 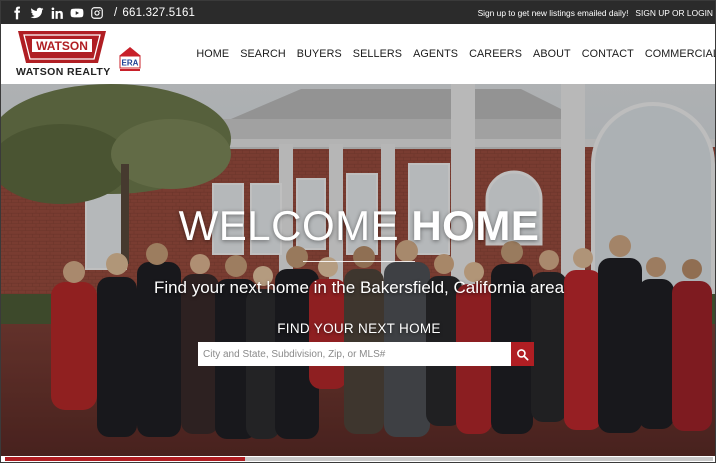 What do you see at coordinates (63, 72) in the screenshot?
I see `logo-text: WATSON REALTY` at bounding box center [63, 72].